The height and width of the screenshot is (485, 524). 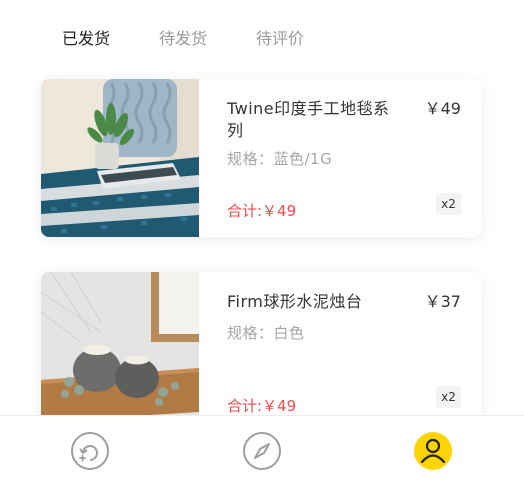 I want to click on compass-icon, so click(x=262, y=451).